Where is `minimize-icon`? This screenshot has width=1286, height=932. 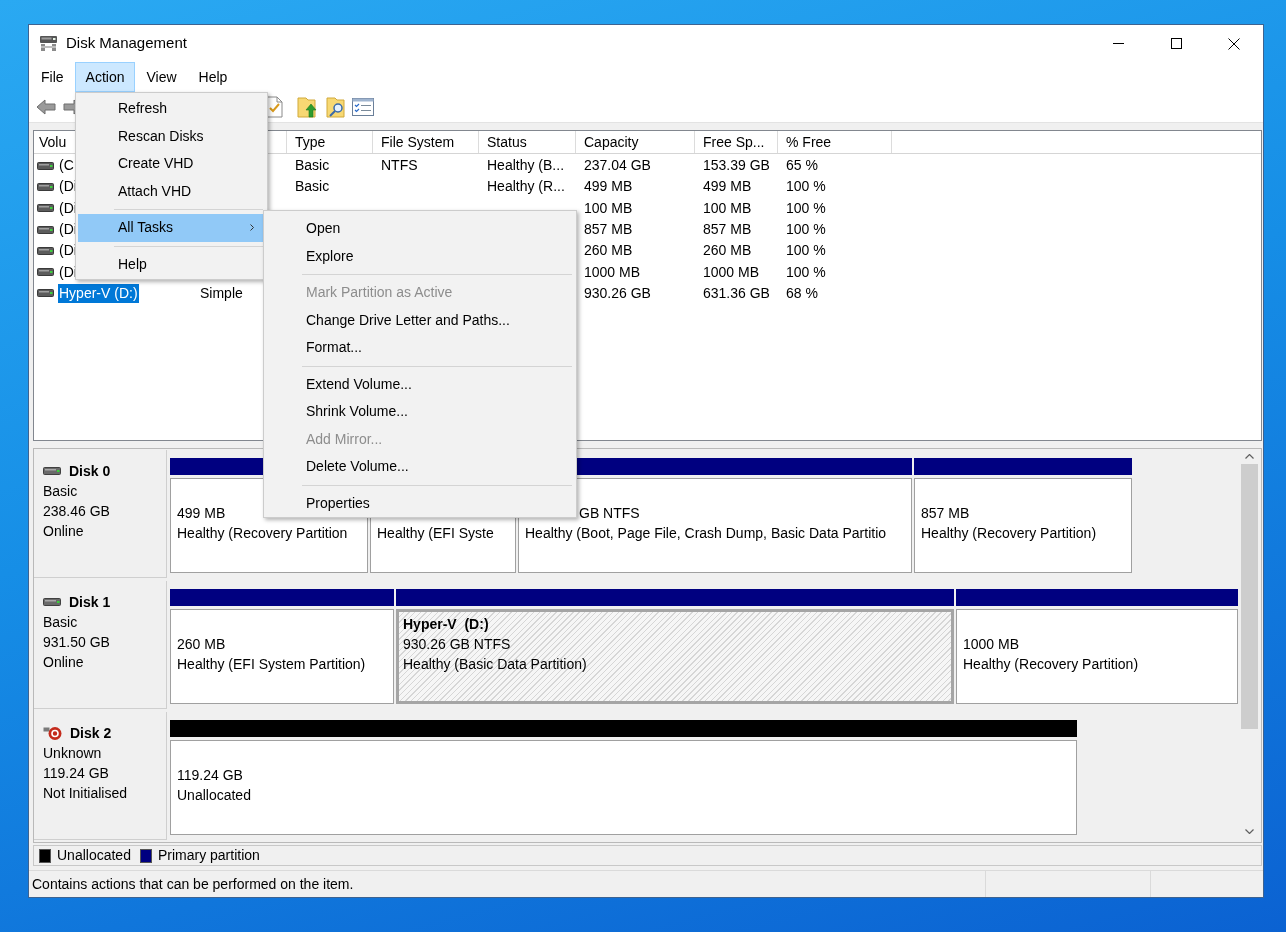
minimize-icon is located at coordinates (1118, 43).